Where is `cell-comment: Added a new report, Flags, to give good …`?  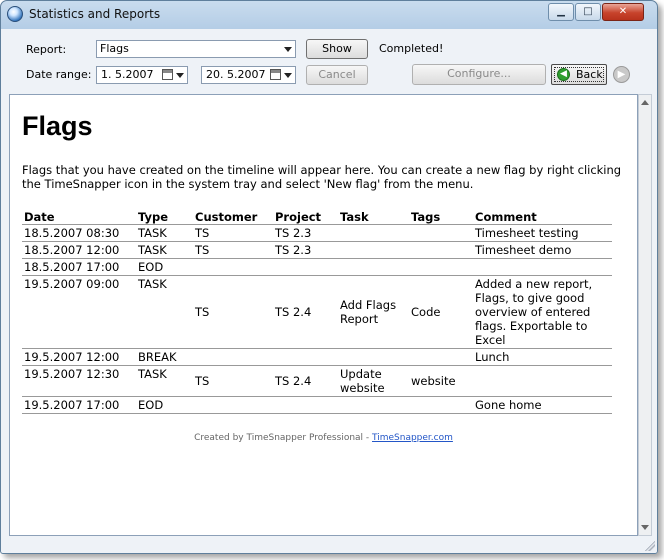
cell-comment: Added a new report, Flags, to give good … is located at coordinates (542, 312).